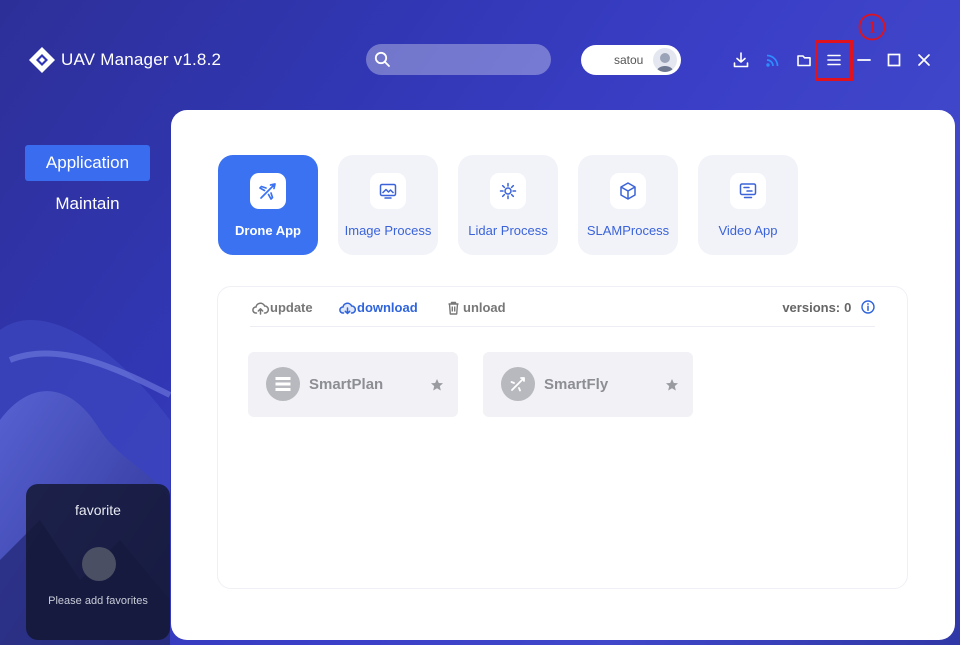 This screenshot has width=960, height=645. Describe the element at coordinates (848, 307) in the screenshot. I see `versions-count: 0` at that location.